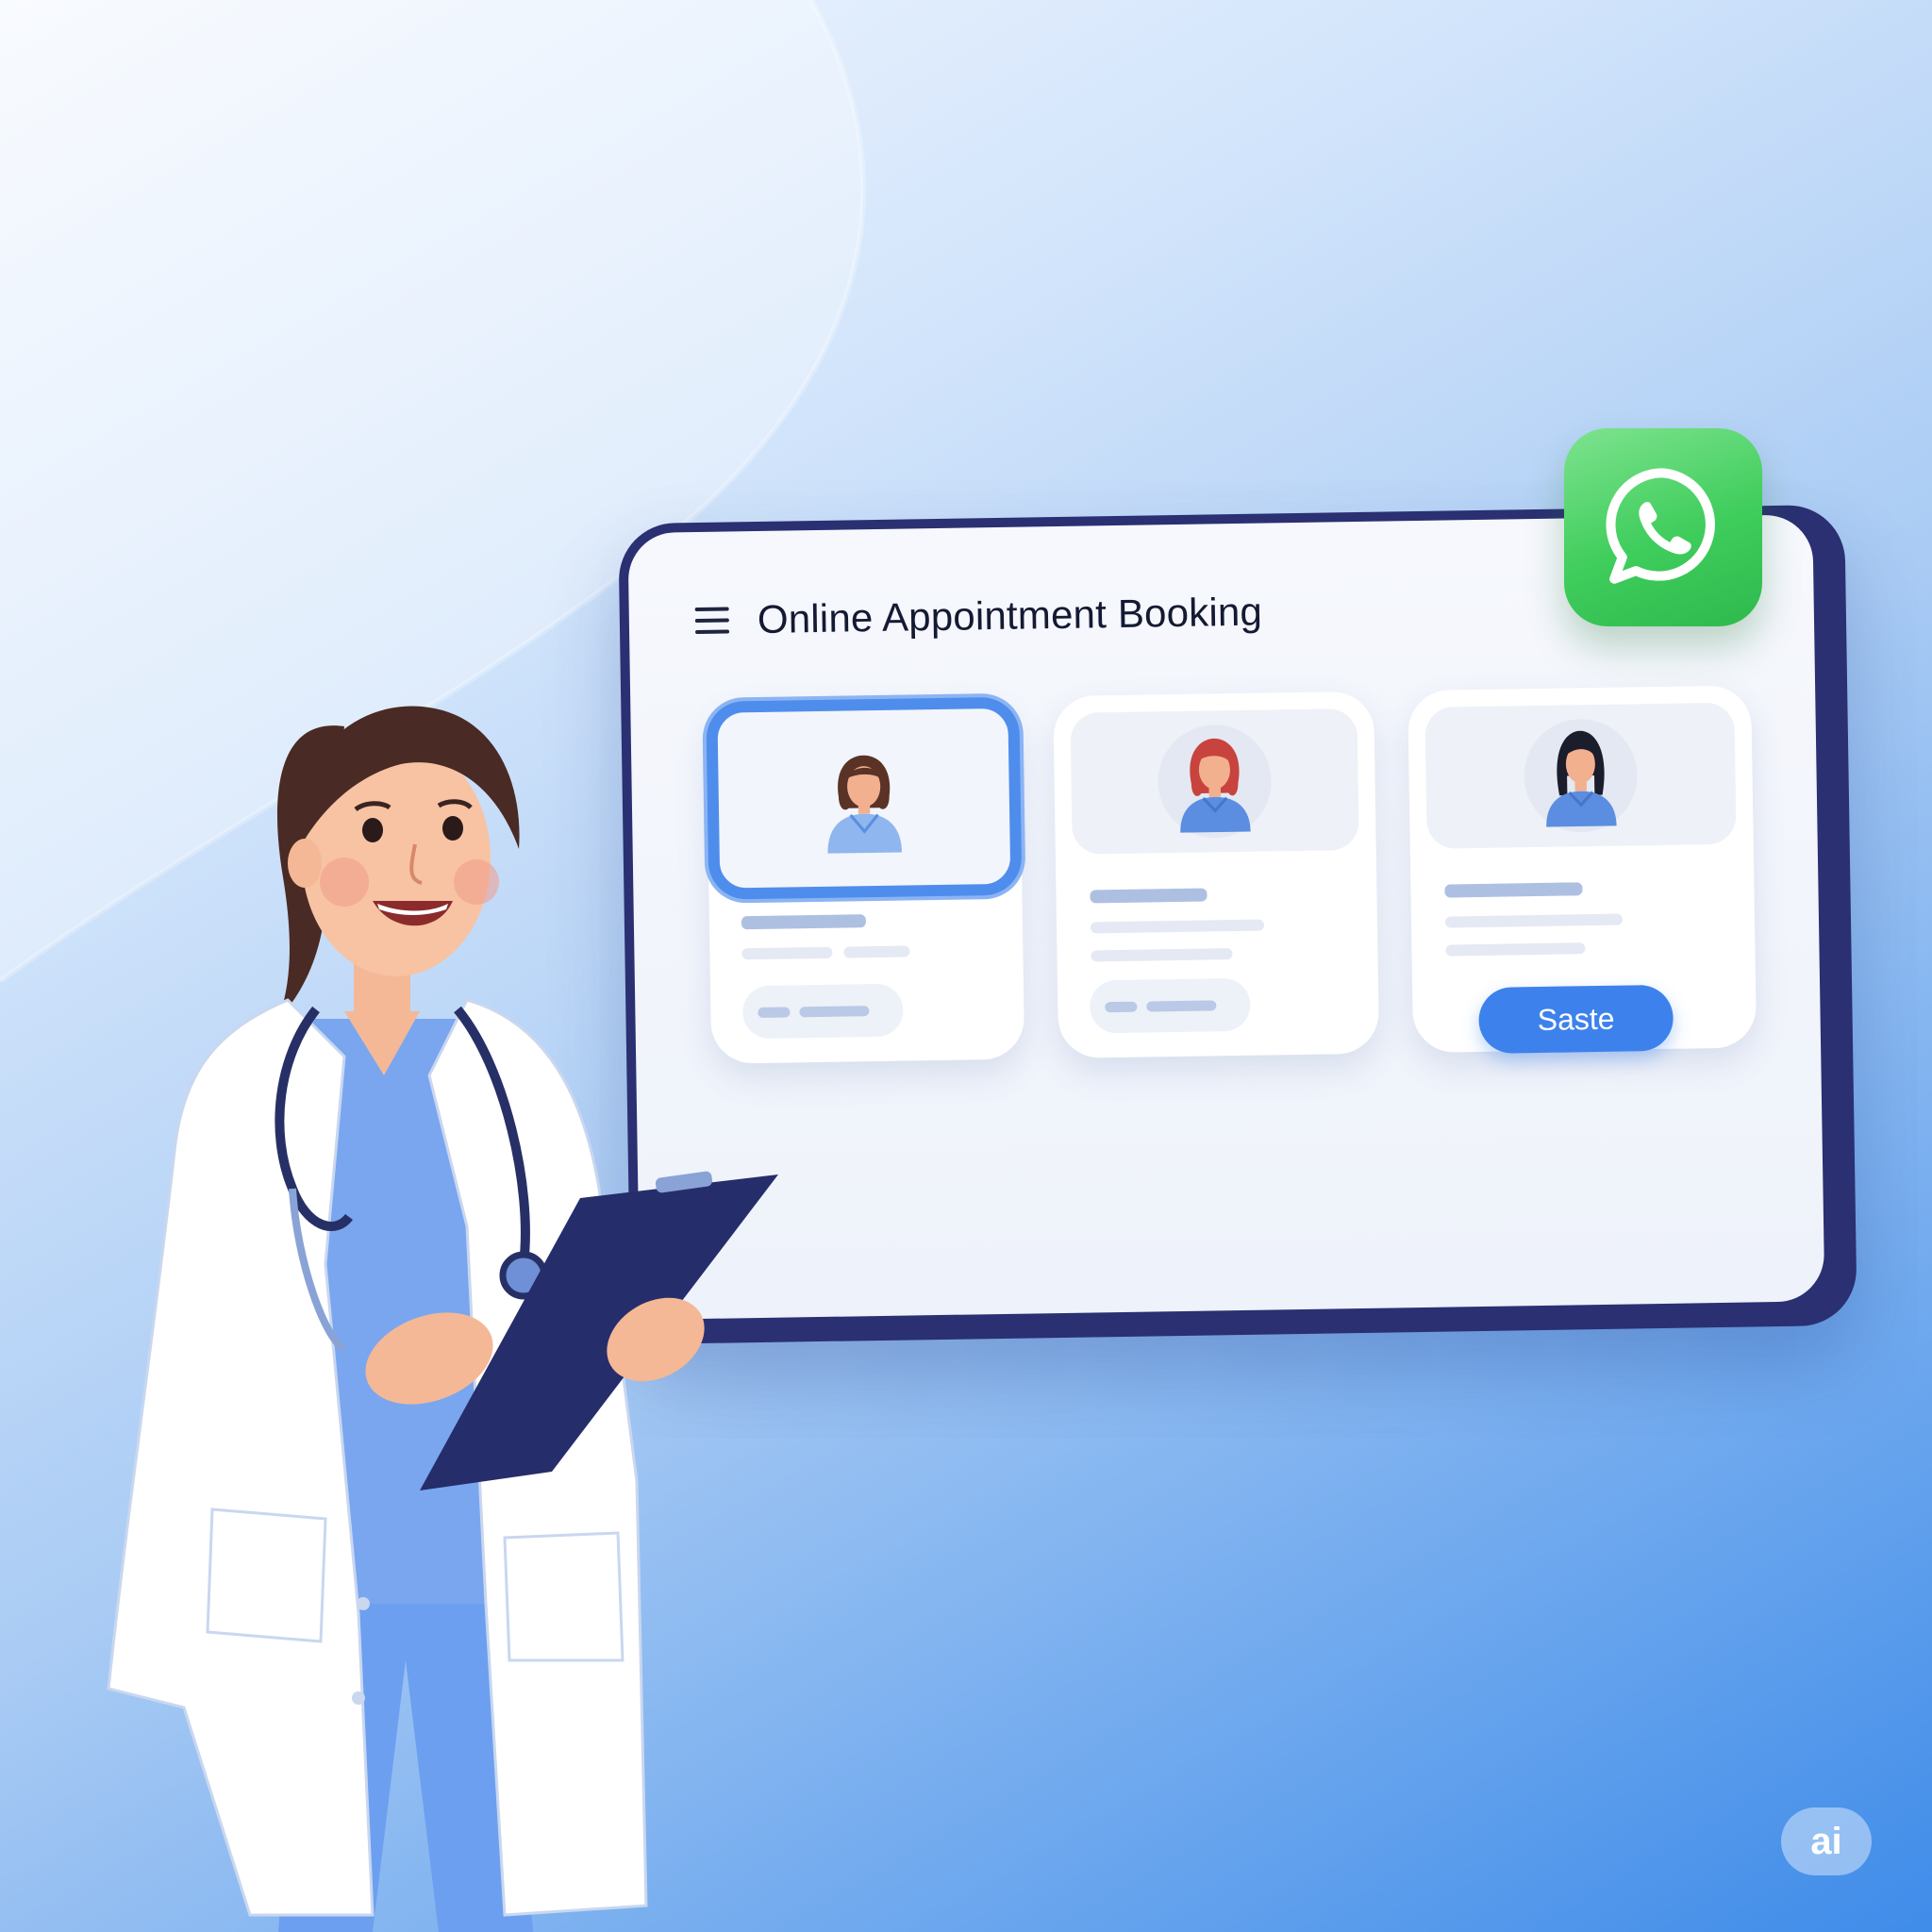 This screenshot has height=1932, width=1932. I want to click on whatsapp-badge, so click(1663, 527).